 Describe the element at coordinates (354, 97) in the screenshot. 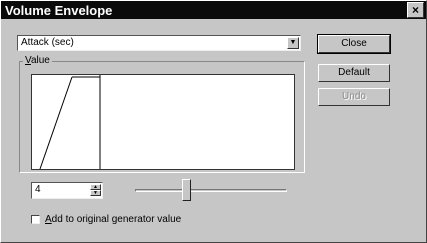

I see `undo-button: Undo` at that location.